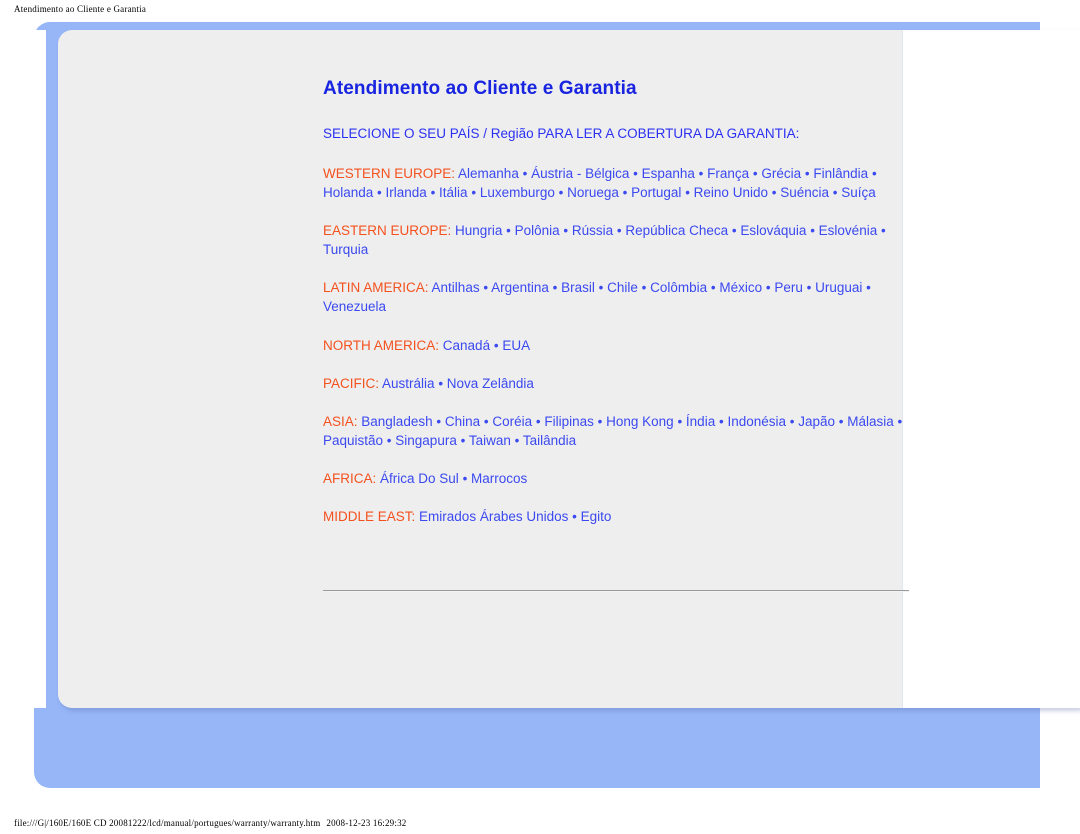 This screenshot has height=834, width=1080. What do you see at coordinates (816, 421) in the screenshot?
I see `country-link: Japão` at bounding box center [816, 421].